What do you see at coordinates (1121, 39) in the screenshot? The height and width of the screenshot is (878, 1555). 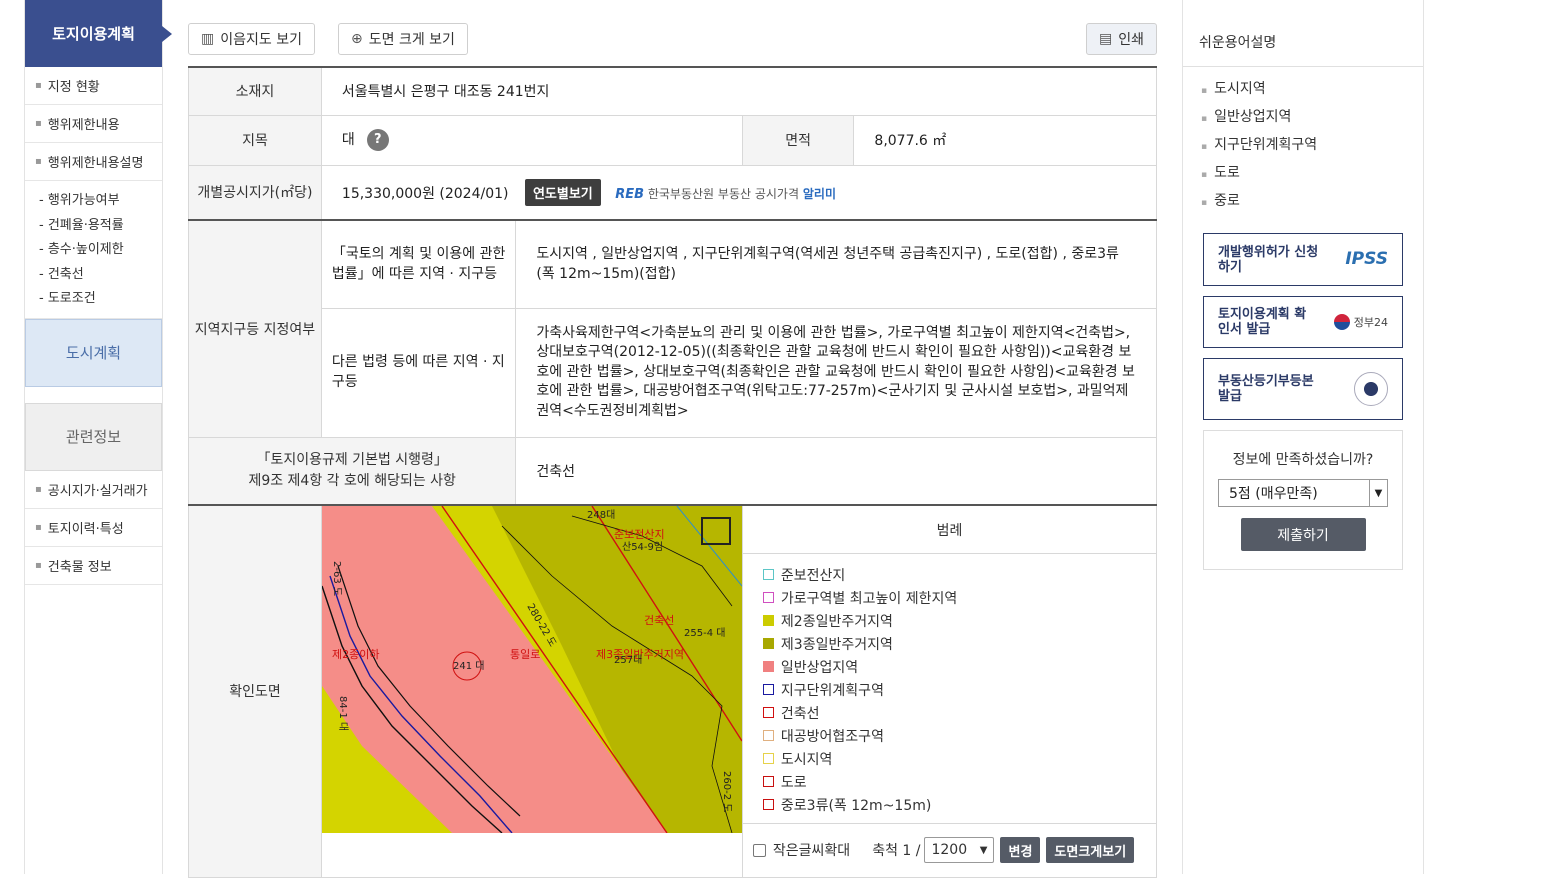 I see `print-button: ▤ 인쇄` at bounding box center [1121, 39].